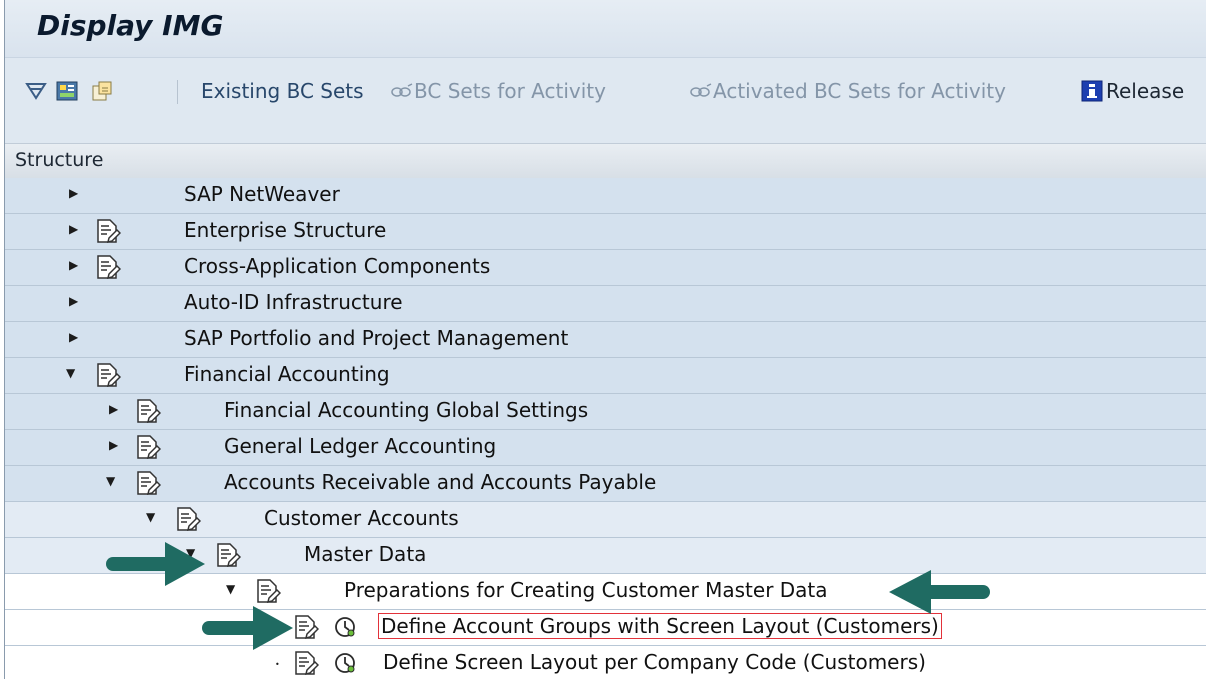  I want to click on tree-node: ▶ General Ledger Accounting, so click(605, 448).